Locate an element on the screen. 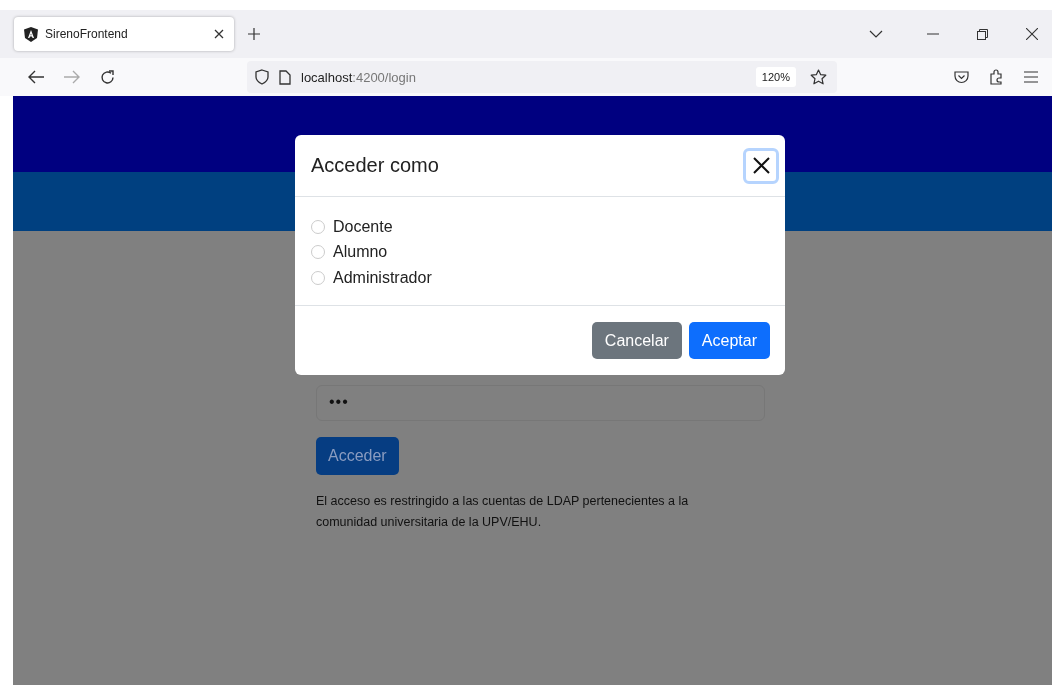 This screenshot has width=1052, height=685. shield-icon is located at coordinates (262, 77).